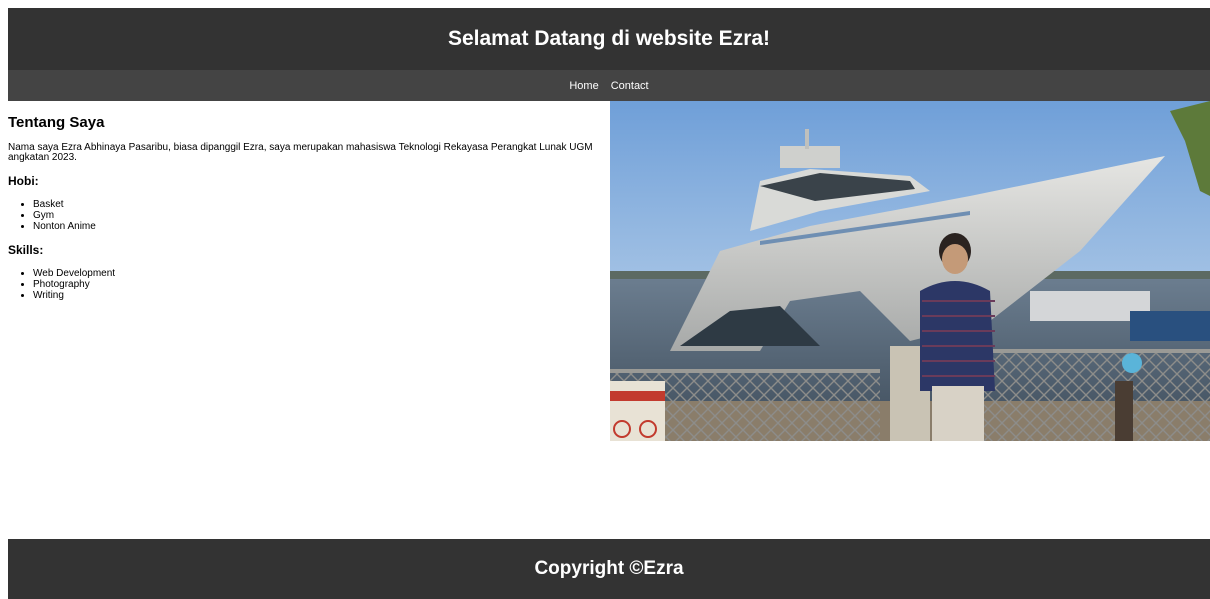  I want to click on skill-item: Writing, so click(321, 295).